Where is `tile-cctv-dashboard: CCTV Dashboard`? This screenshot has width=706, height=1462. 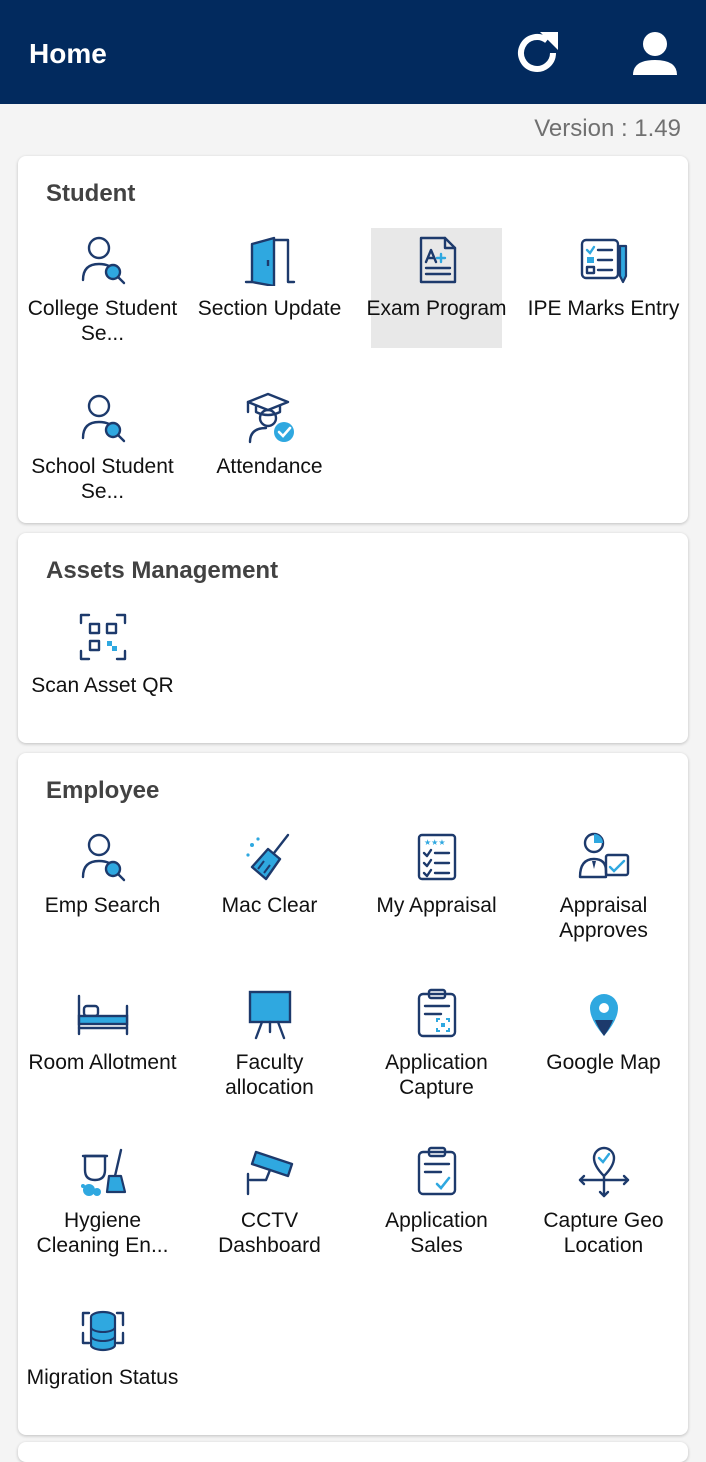
tile-cctv-dashboard: CCTV Dashboard is located at coordinates (269, 1200).